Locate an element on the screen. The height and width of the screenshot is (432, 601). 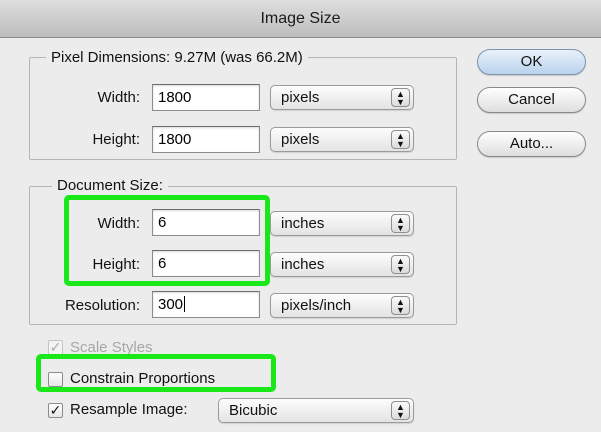
pixel-height-label: Height: is located at coordinates (116, 139).